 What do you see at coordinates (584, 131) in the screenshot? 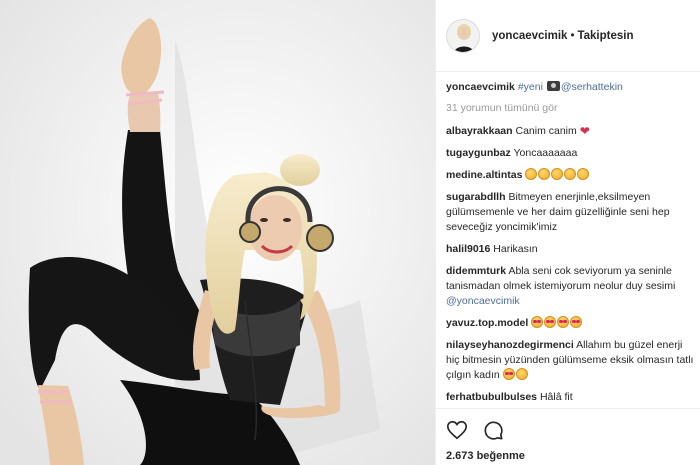
I see `red-heart-emoji-icon: ❤` at bounding box center [584, 131].